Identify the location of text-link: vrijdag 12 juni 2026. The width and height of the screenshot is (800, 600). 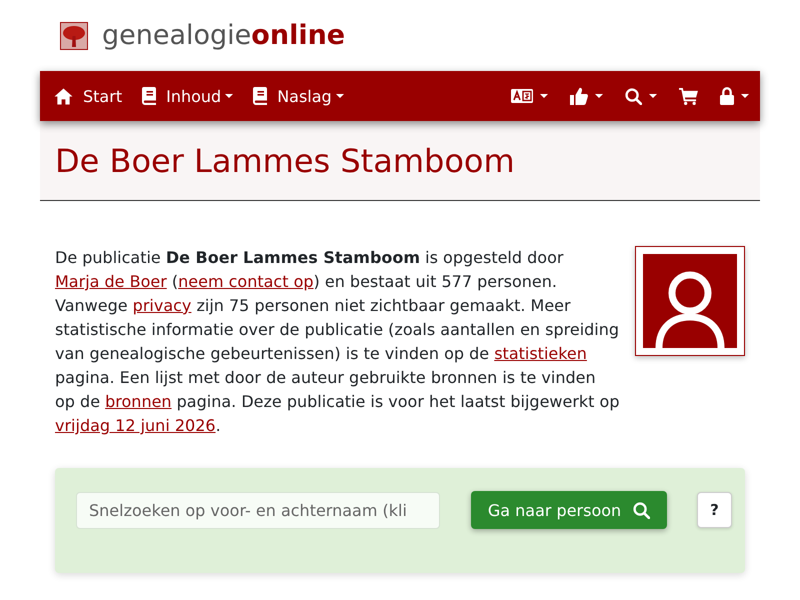
(135, 425).